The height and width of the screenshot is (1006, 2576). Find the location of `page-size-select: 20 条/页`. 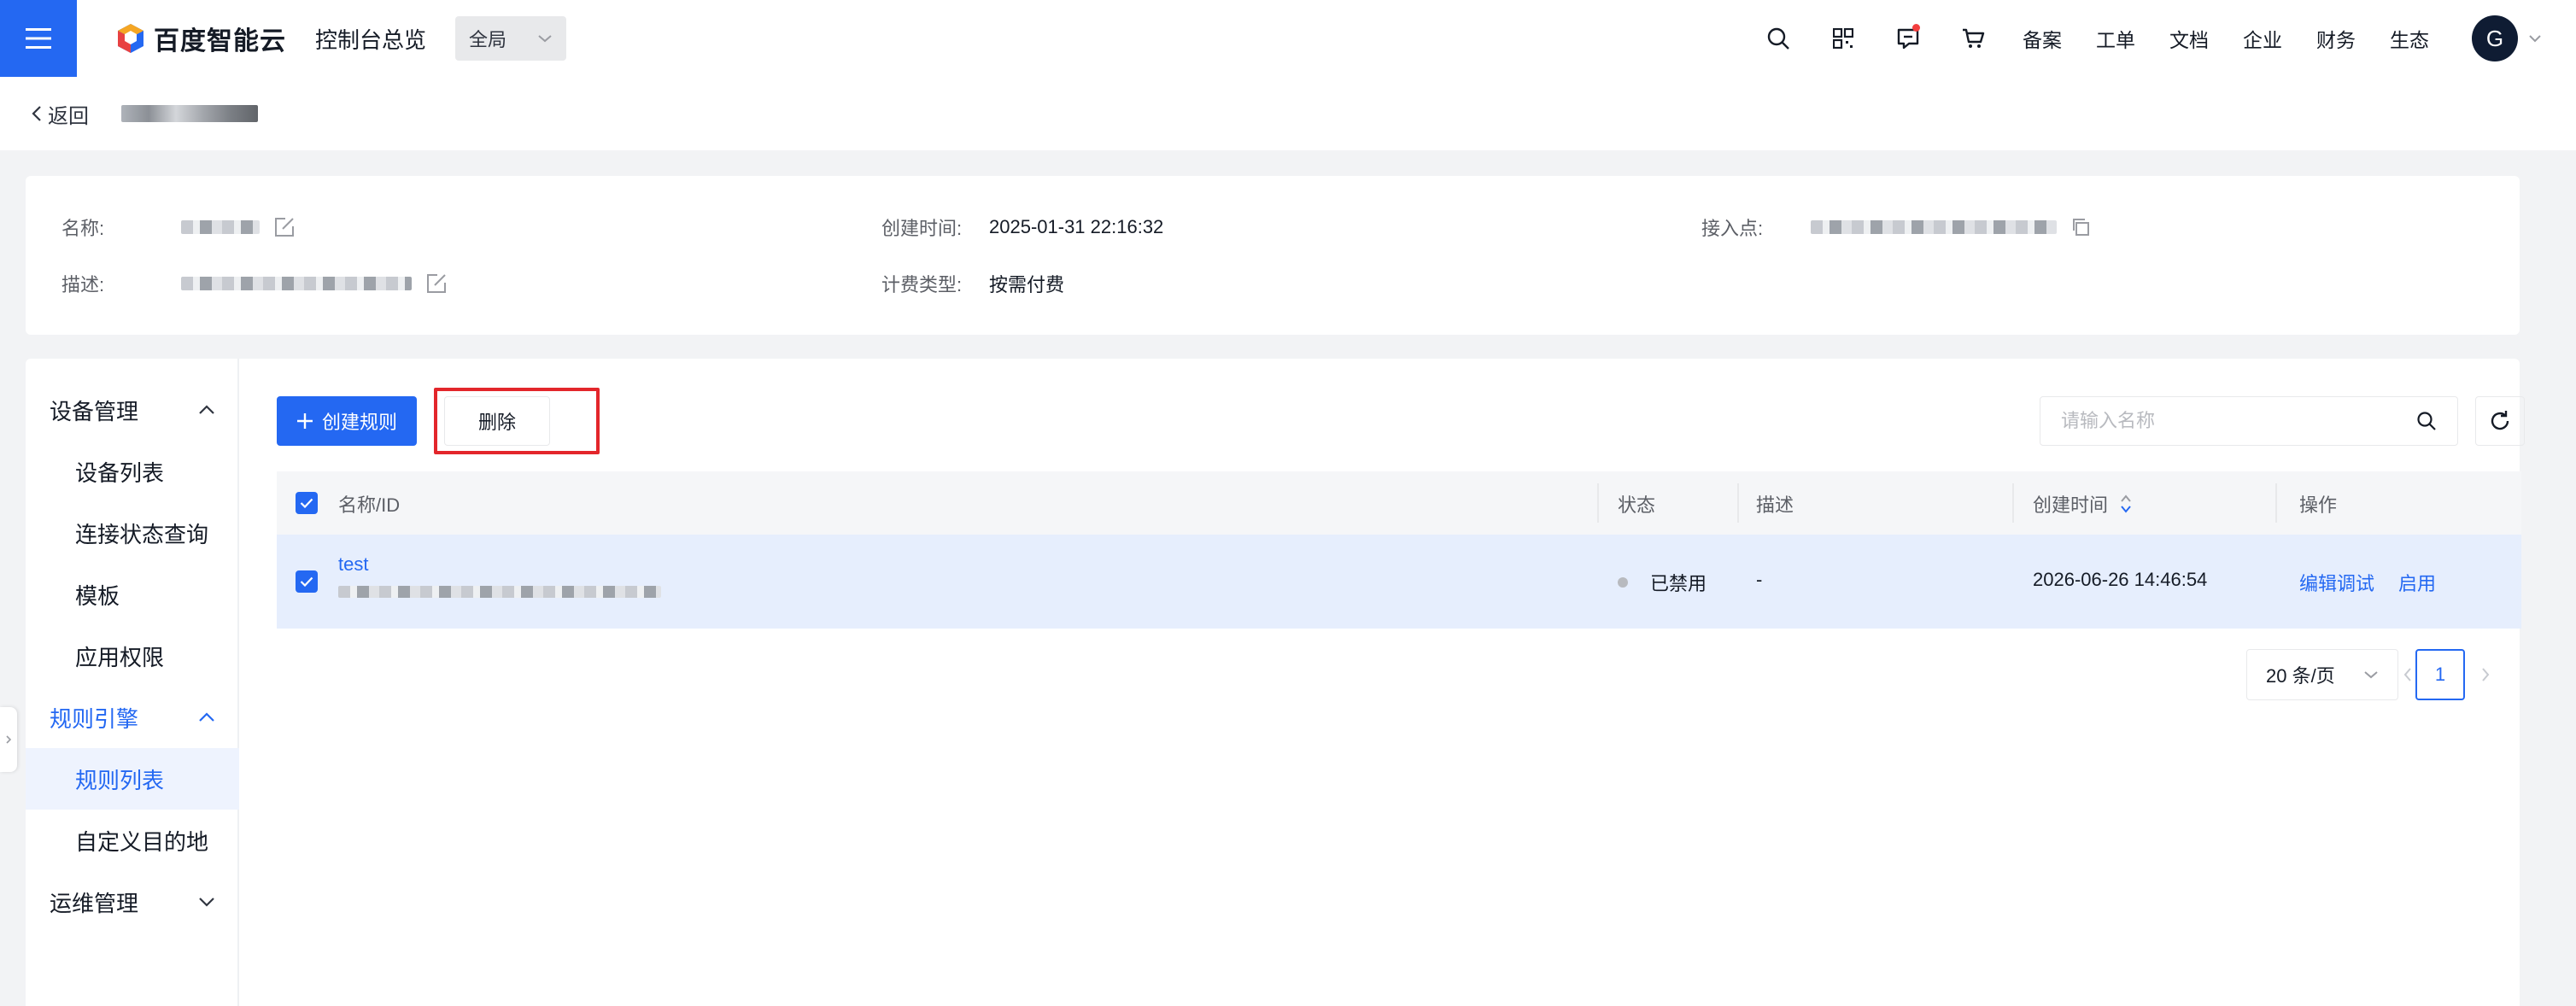

page-size-select: 20 条/页 is located at coordinates (2322, 674).